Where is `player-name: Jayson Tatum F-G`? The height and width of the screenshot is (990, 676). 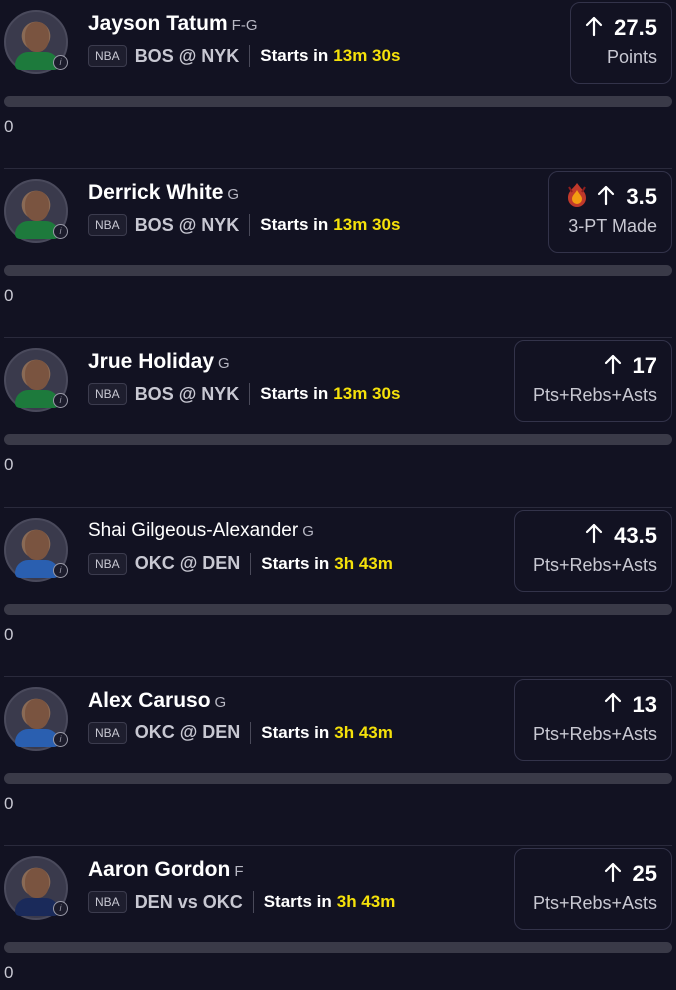 player-name: Jayson Tatum F-G is located at coordinates (172, 24).